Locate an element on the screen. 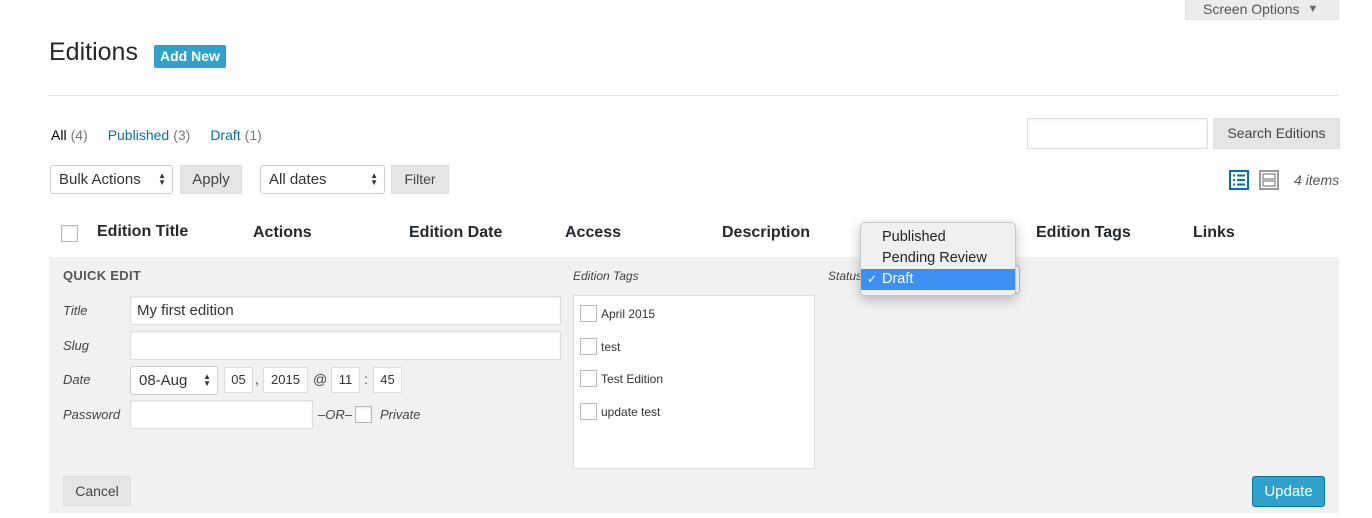  edition-tags-list: April 2015 test Test Edition update test is located at coordinates (694, 382).